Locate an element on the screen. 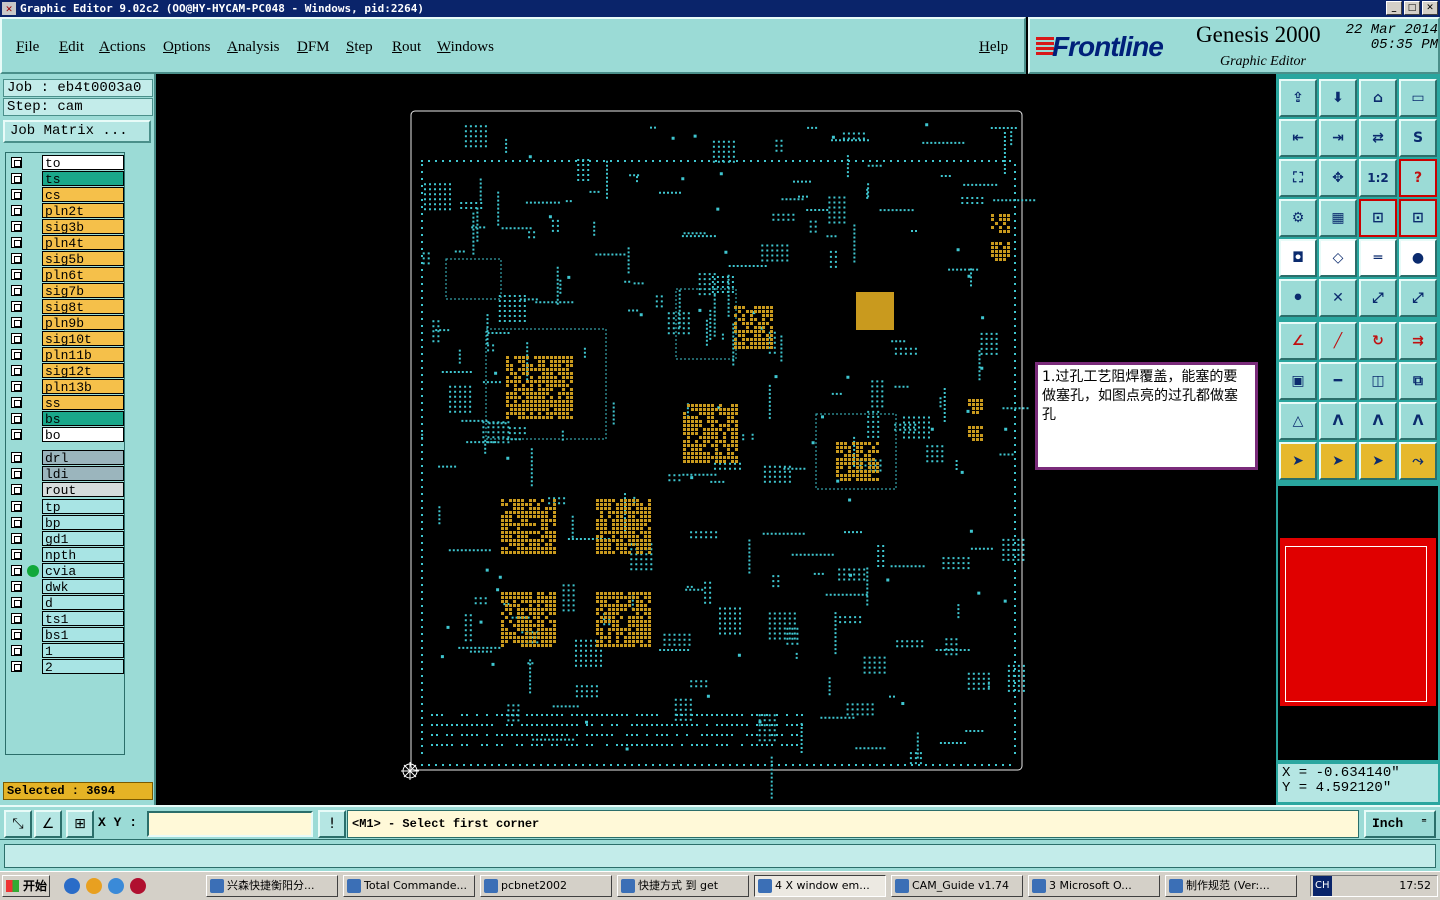 The width and height of the screenshot is (1440, 900). layer-row-sig7b: sig7b is located at coordinates (66, 291).